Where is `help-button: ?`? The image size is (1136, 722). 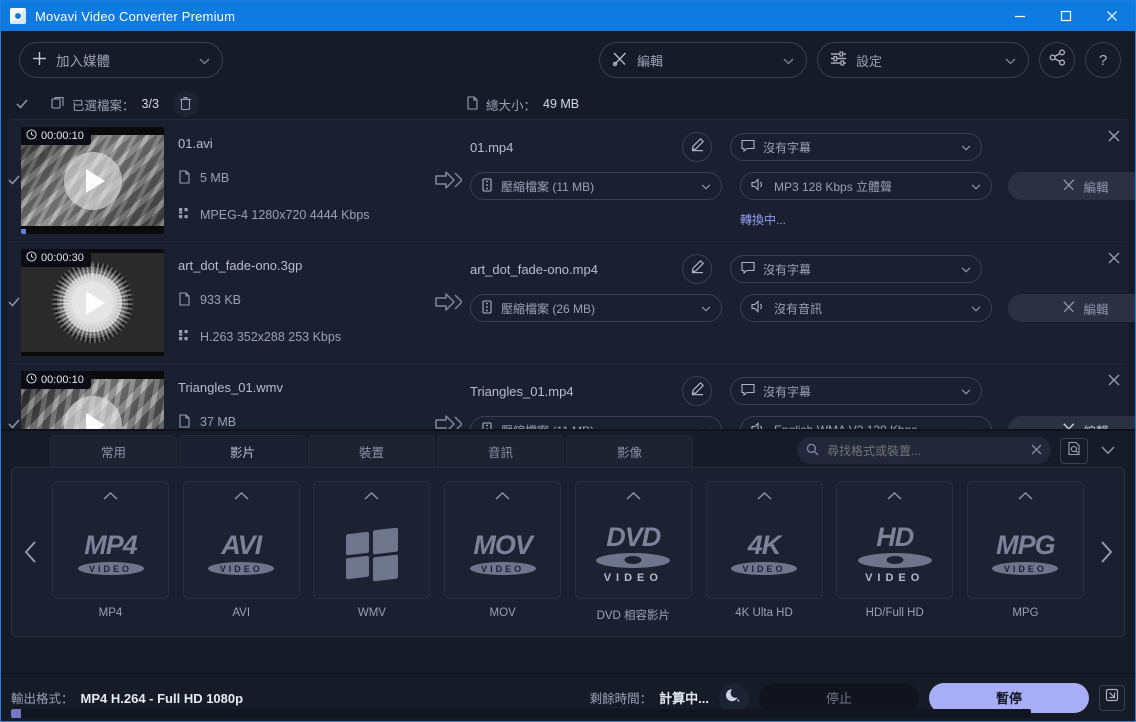 help-button: ? is located at coordinates (1103, 60).